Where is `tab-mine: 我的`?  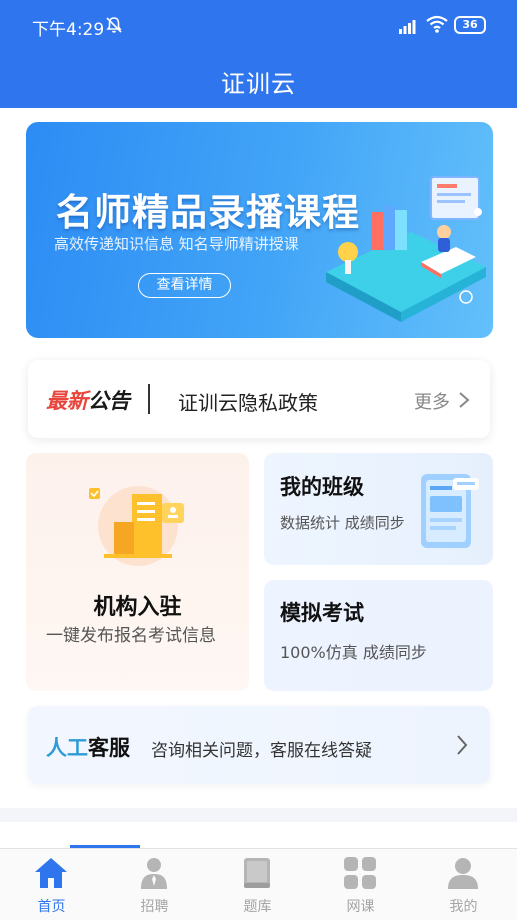
tab-mine: 我的 is located at coordinates (463, 884).